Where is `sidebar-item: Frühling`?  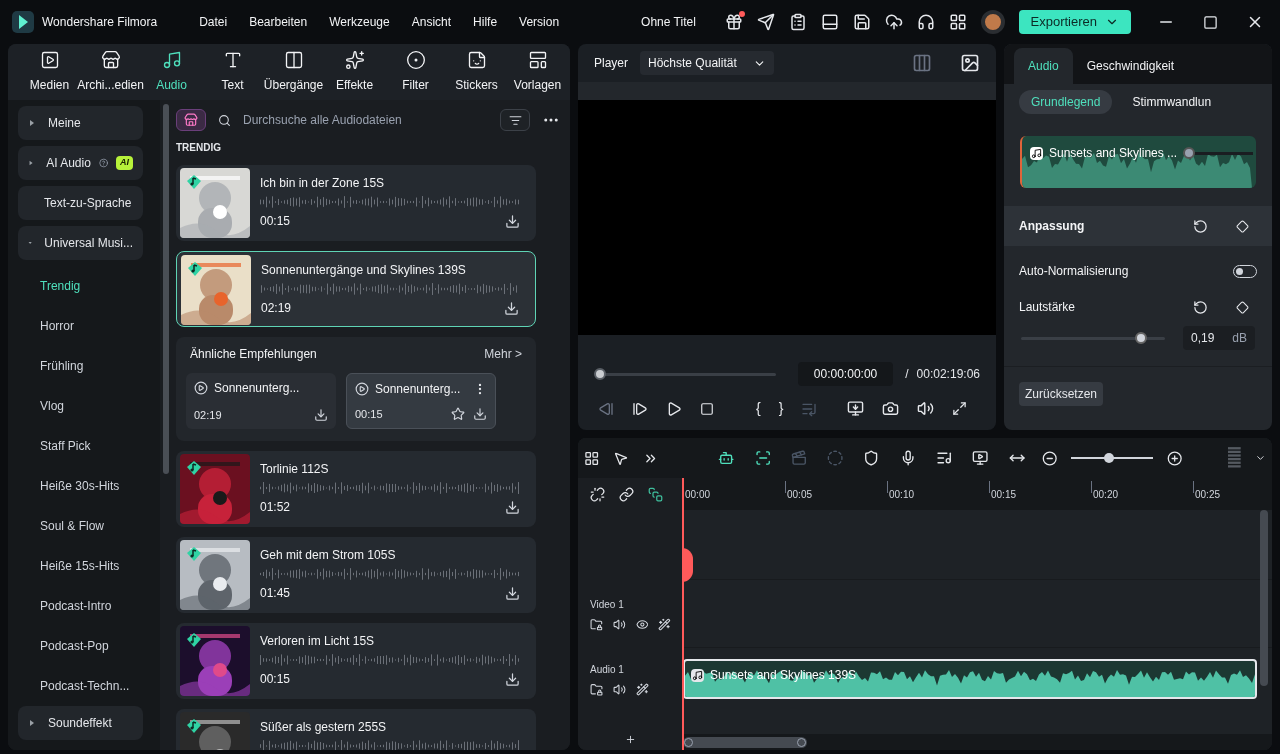 sidebar-item: Frühling is located at coordinates (89, 366).